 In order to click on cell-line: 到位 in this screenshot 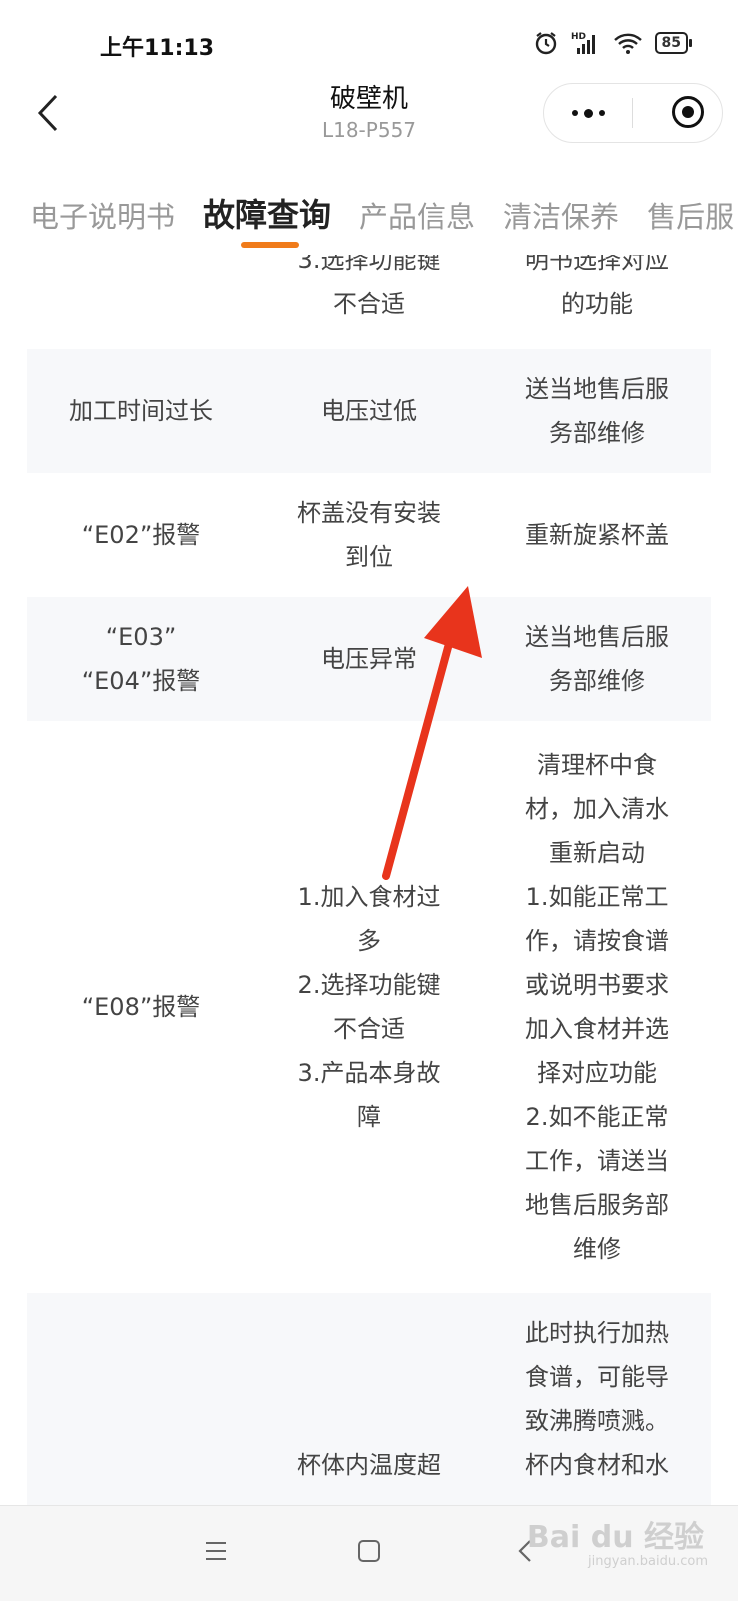, I will do `click(369, 557)`.